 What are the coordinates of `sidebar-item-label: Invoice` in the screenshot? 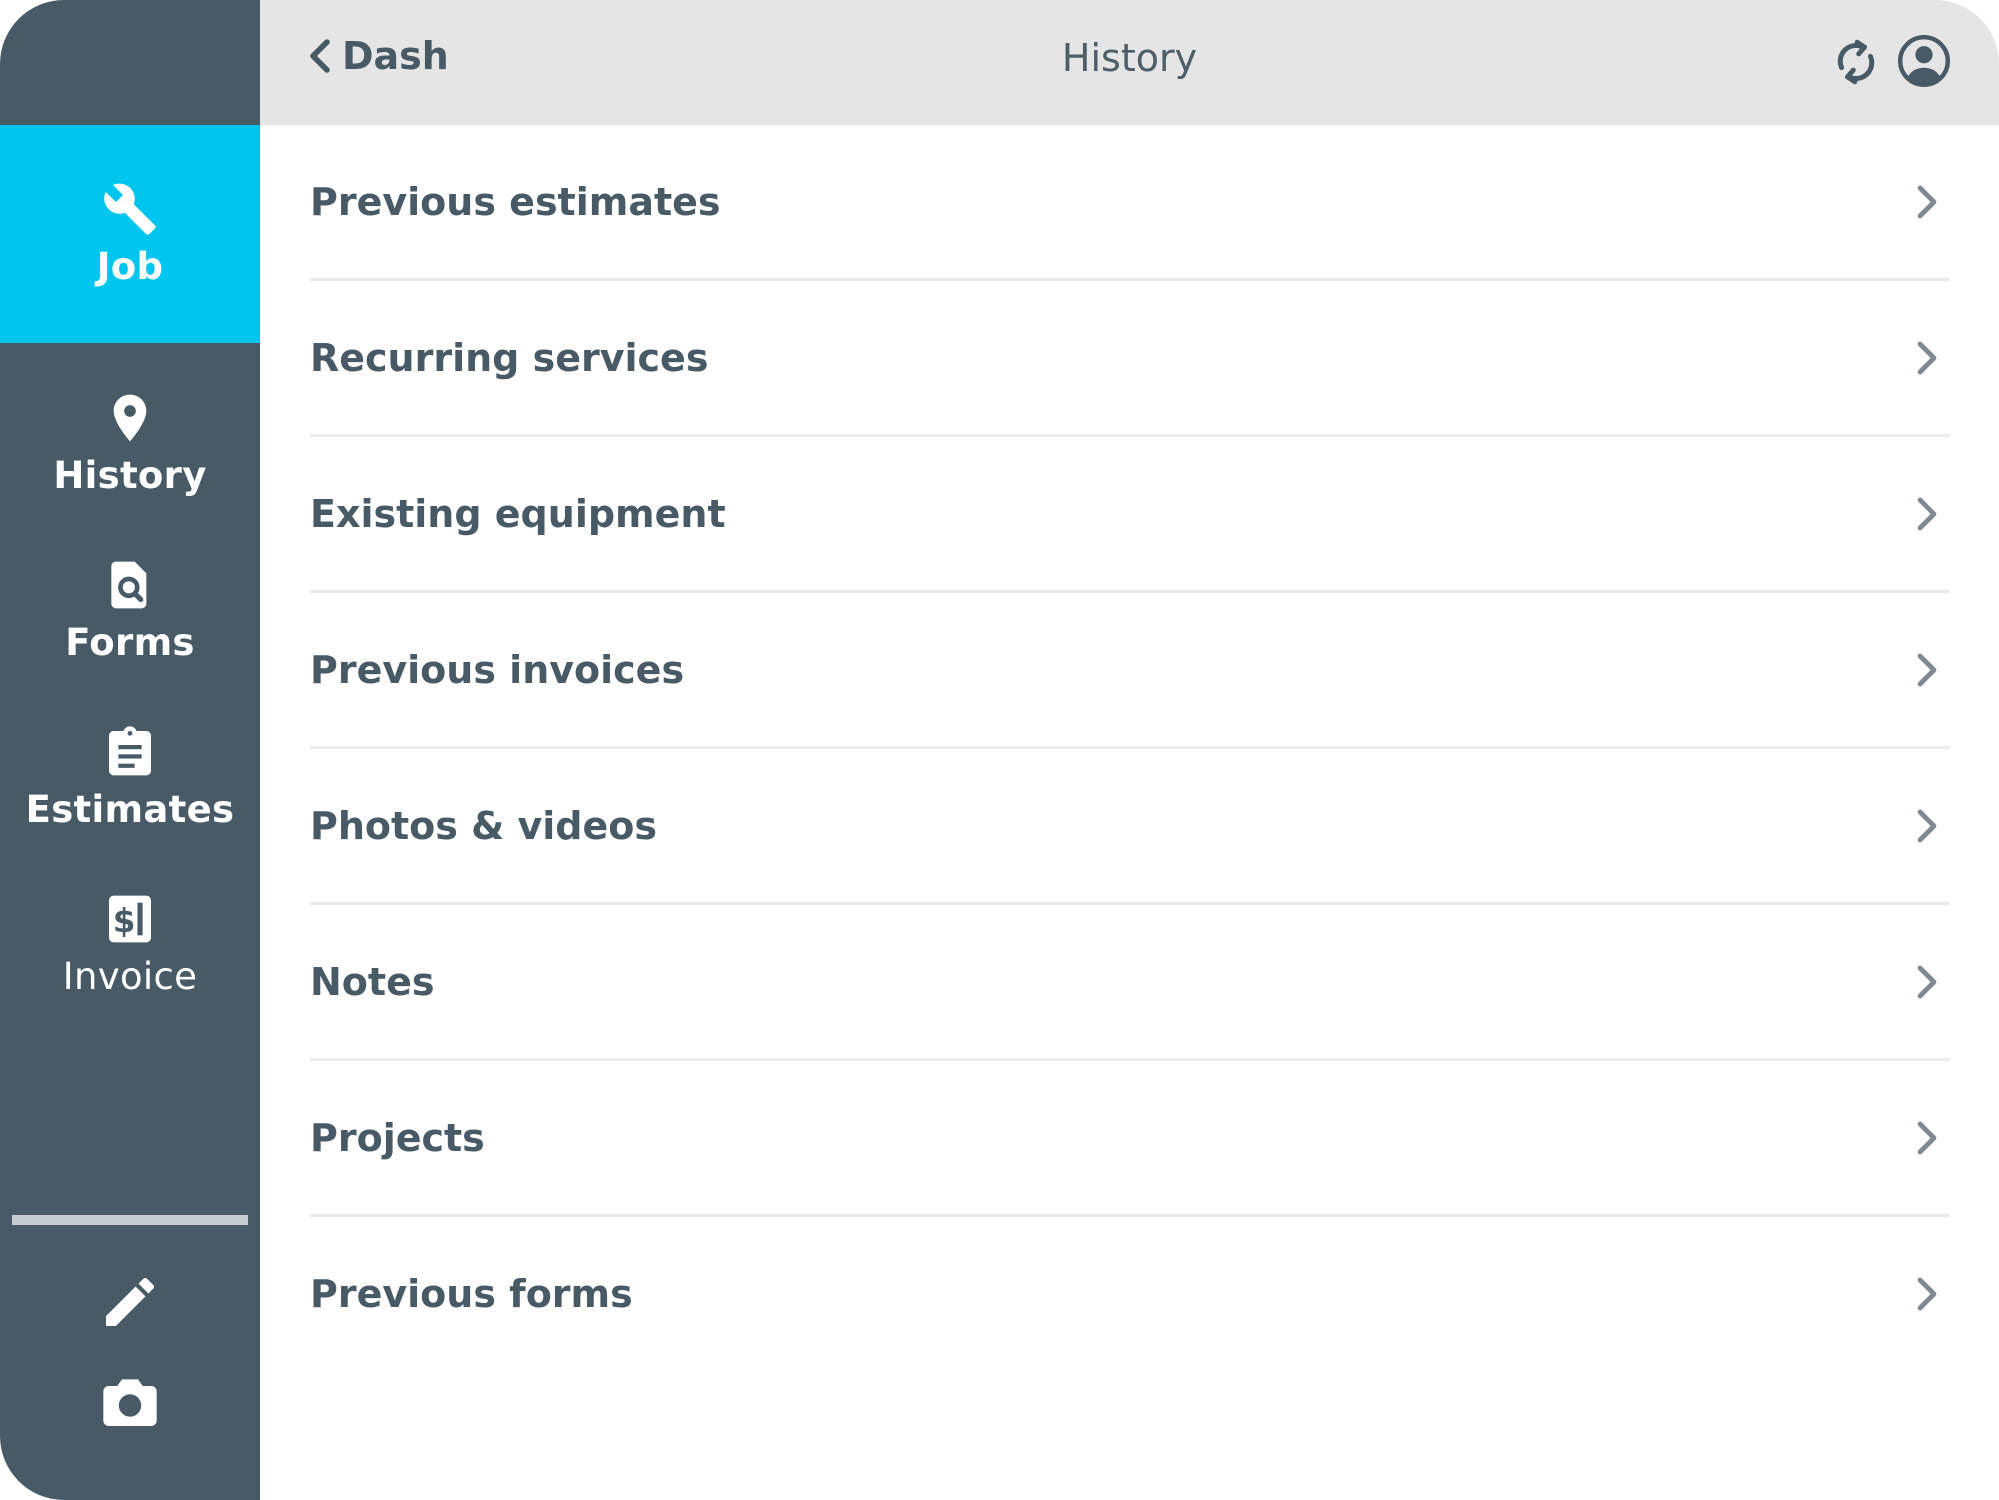 It's located at (130, 976).